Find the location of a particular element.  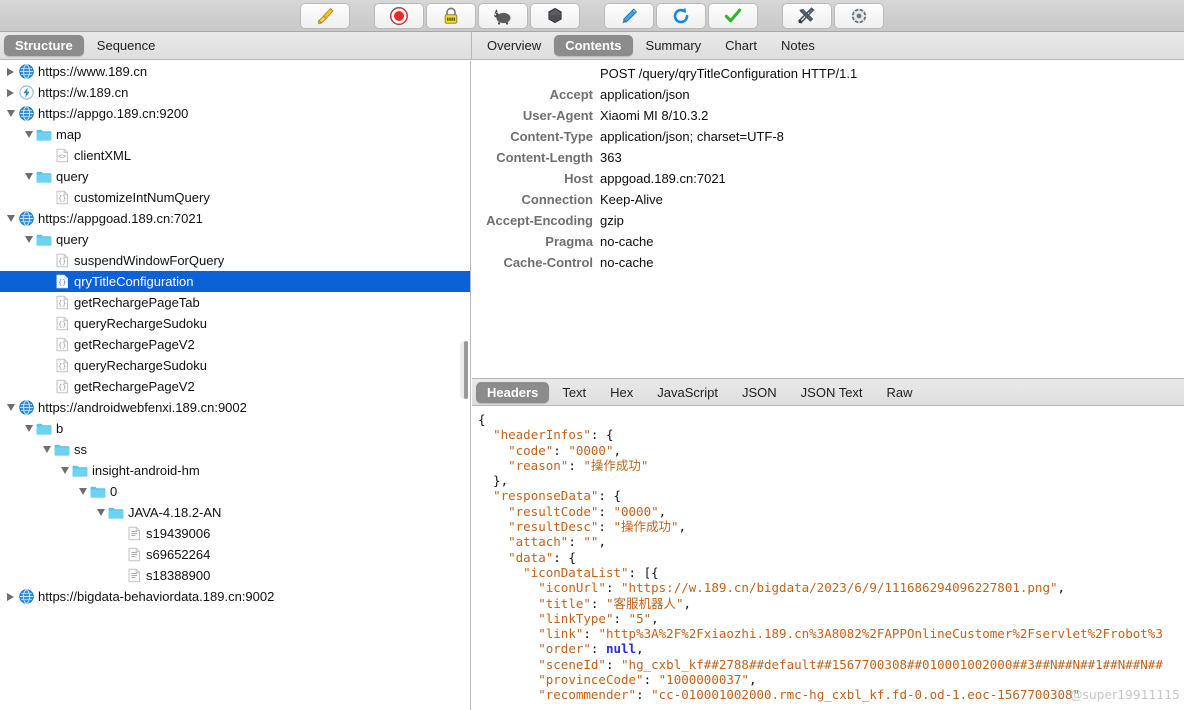

header-row: Cache-Control no-cache is located at coordinates (828, 262).